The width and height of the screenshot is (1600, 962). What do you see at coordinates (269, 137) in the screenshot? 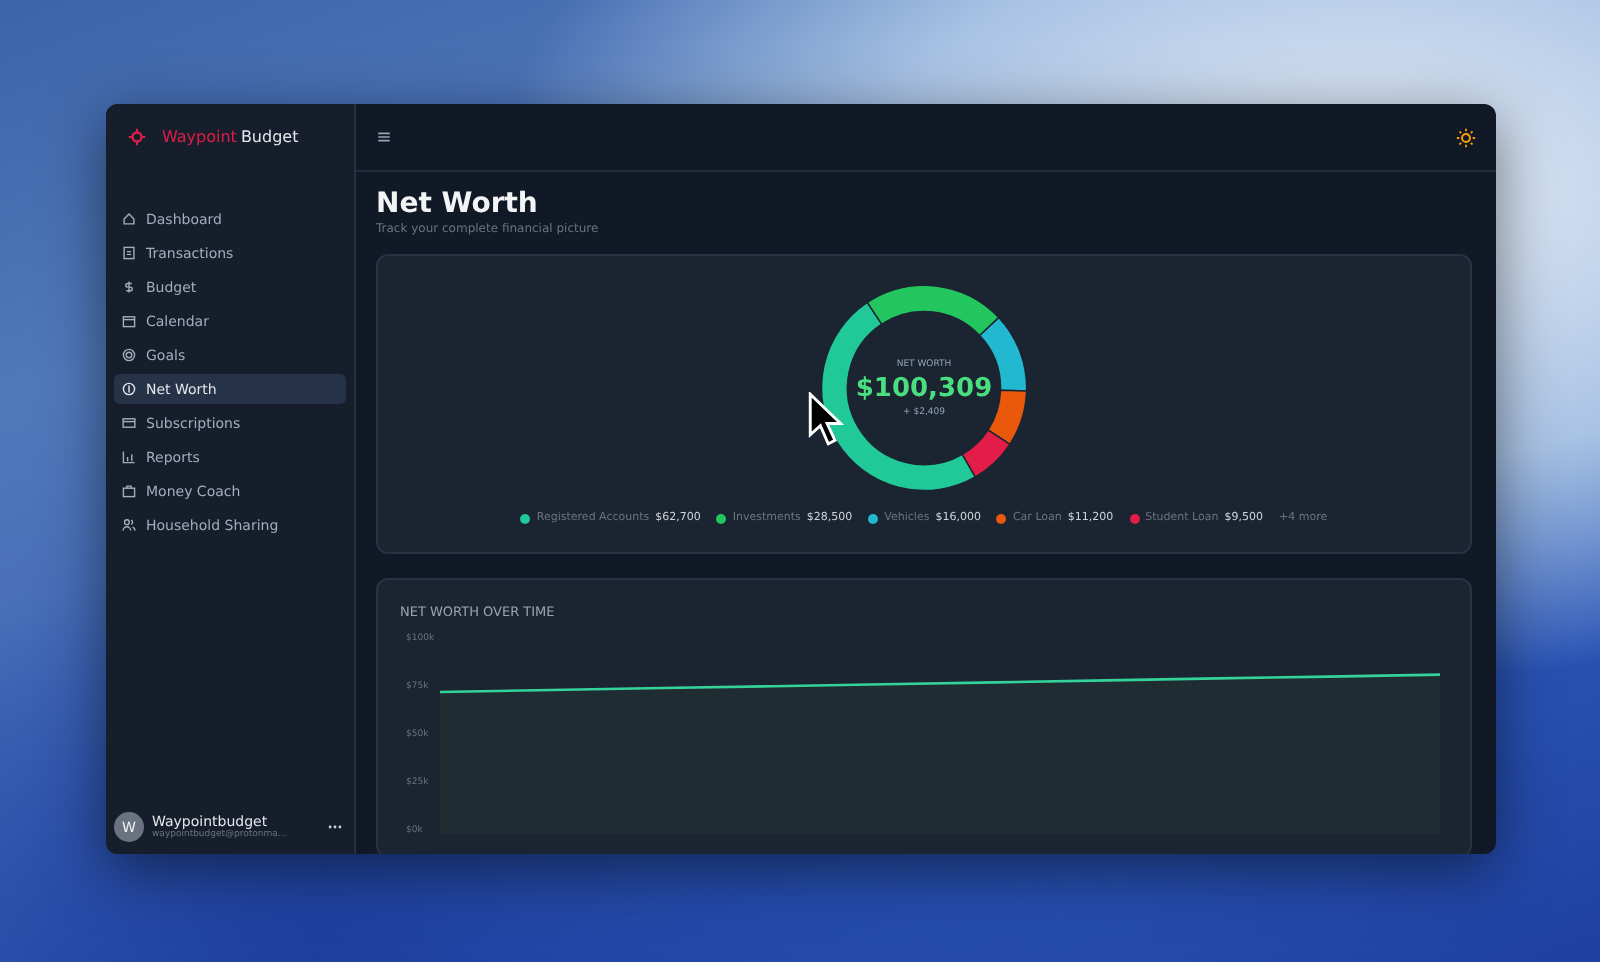
I see `brand-name: Budget` at bounding box center [269, 137].